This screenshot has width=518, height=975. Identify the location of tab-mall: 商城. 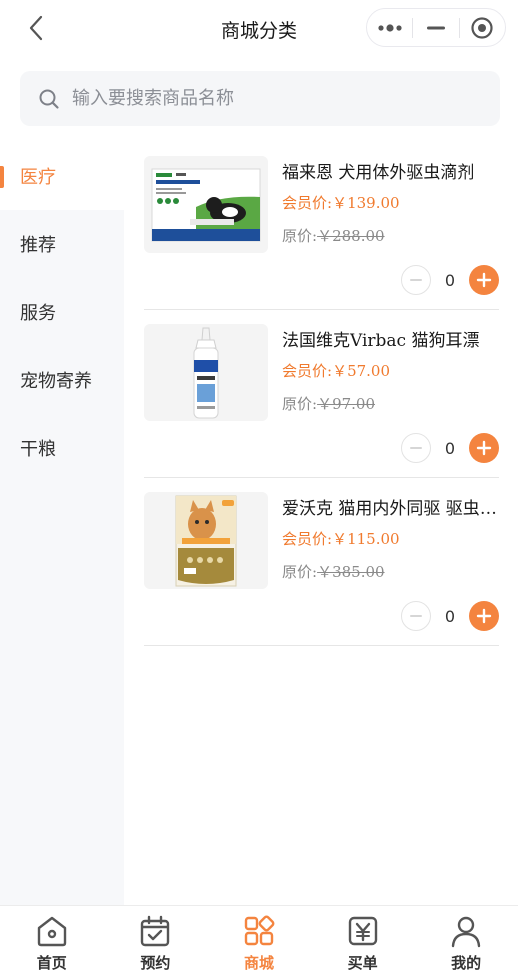
(259, 940).